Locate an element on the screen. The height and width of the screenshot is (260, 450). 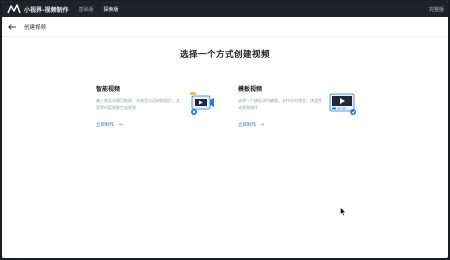
card-title: 智能视频 is located at coordinates (108, 89).